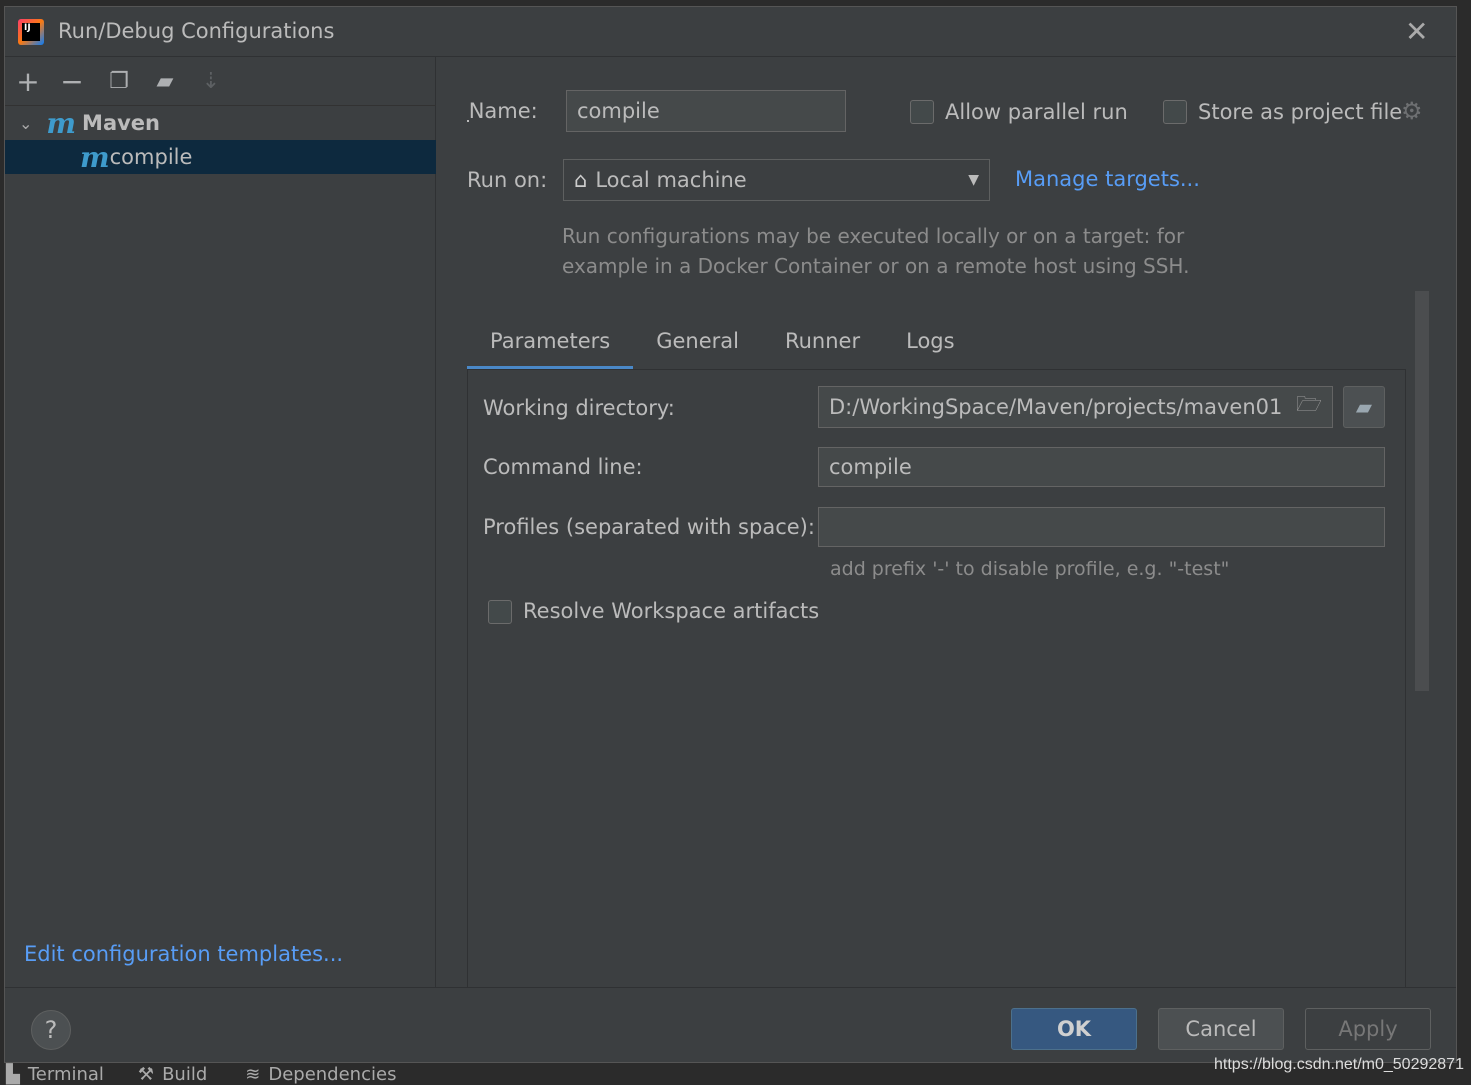  I want to click on gear-icon: ⚙, so click(1412, 111).